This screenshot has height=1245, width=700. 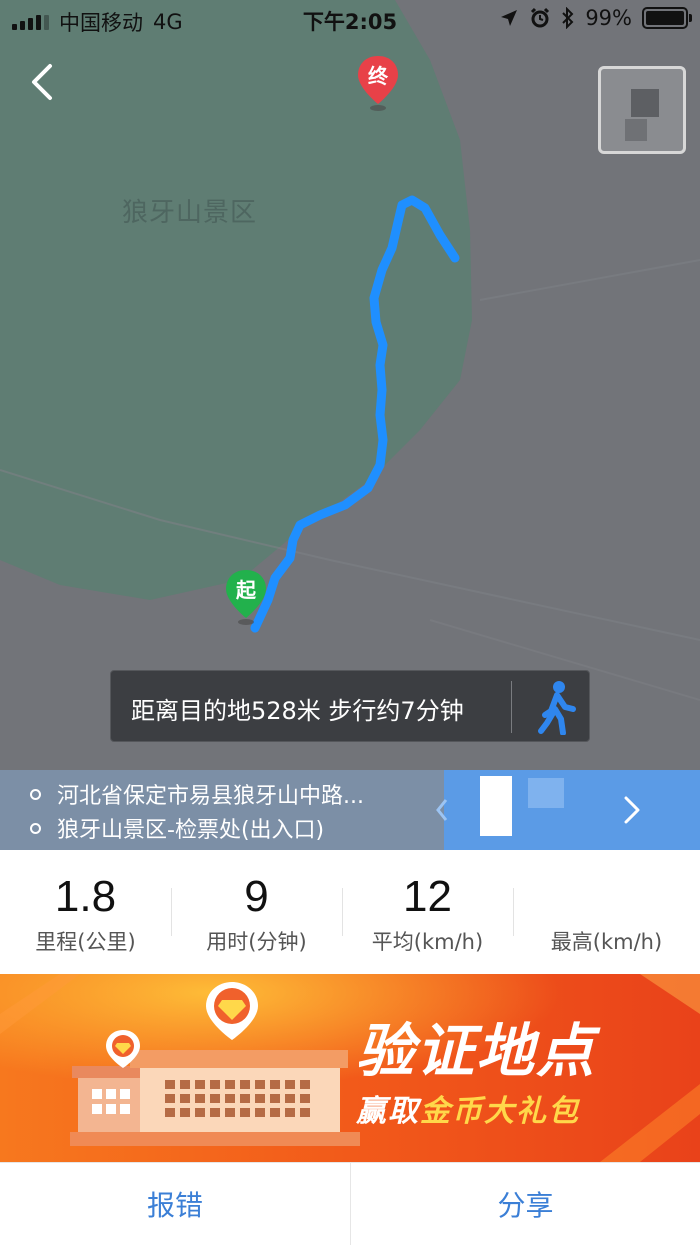 What do you see at coordinates (190, 213) in the screenshot?
I see `scenic-area-label: 狼牙山景区` at bounding box center [190, 213].